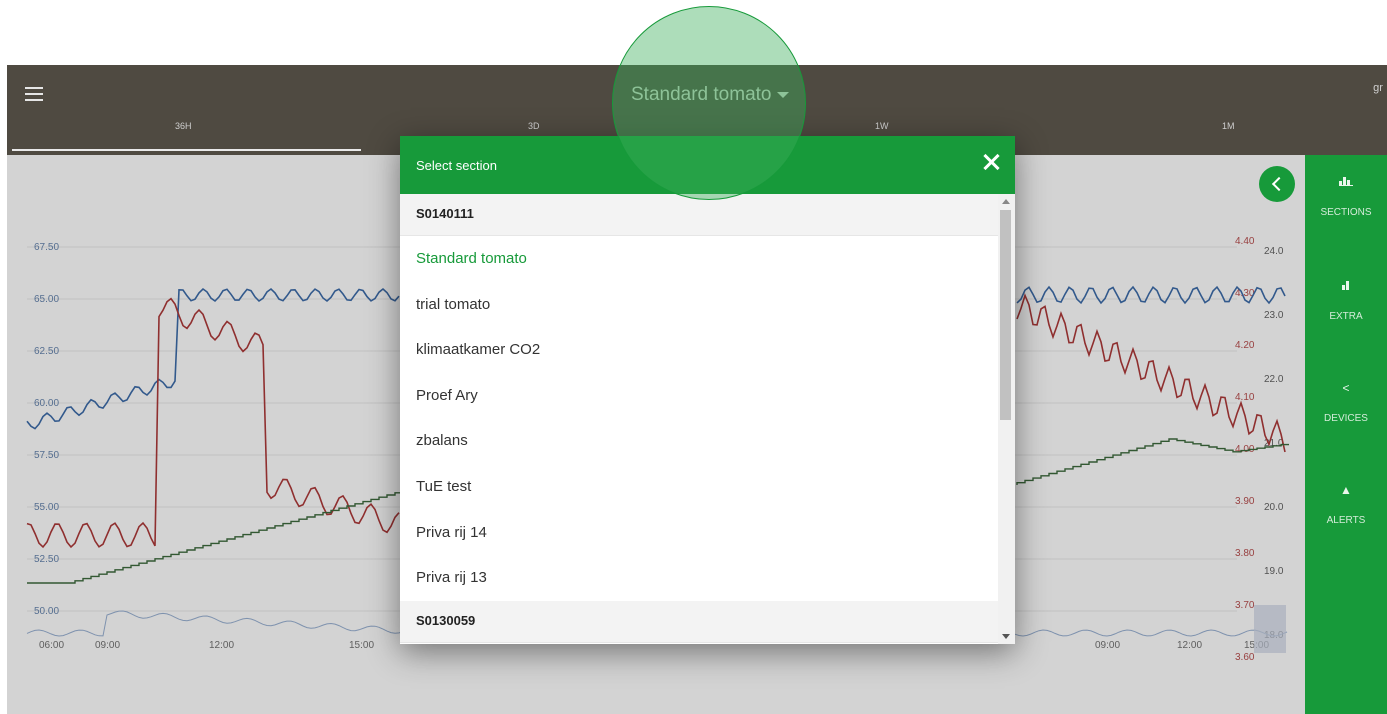  I want to click on list-item: klimaatkamer CO2, so click(699, 350).